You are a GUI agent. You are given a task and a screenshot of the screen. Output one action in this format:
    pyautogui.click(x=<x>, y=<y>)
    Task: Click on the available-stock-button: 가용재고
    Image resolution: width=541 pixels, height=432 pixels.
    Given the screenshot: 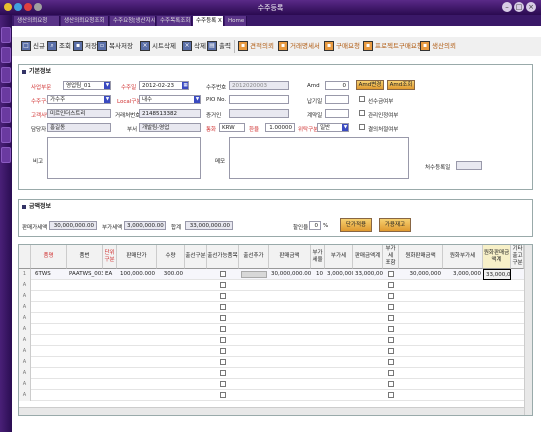 What is the action you would take?
    pyautogui.click(x=395, y=225)
    